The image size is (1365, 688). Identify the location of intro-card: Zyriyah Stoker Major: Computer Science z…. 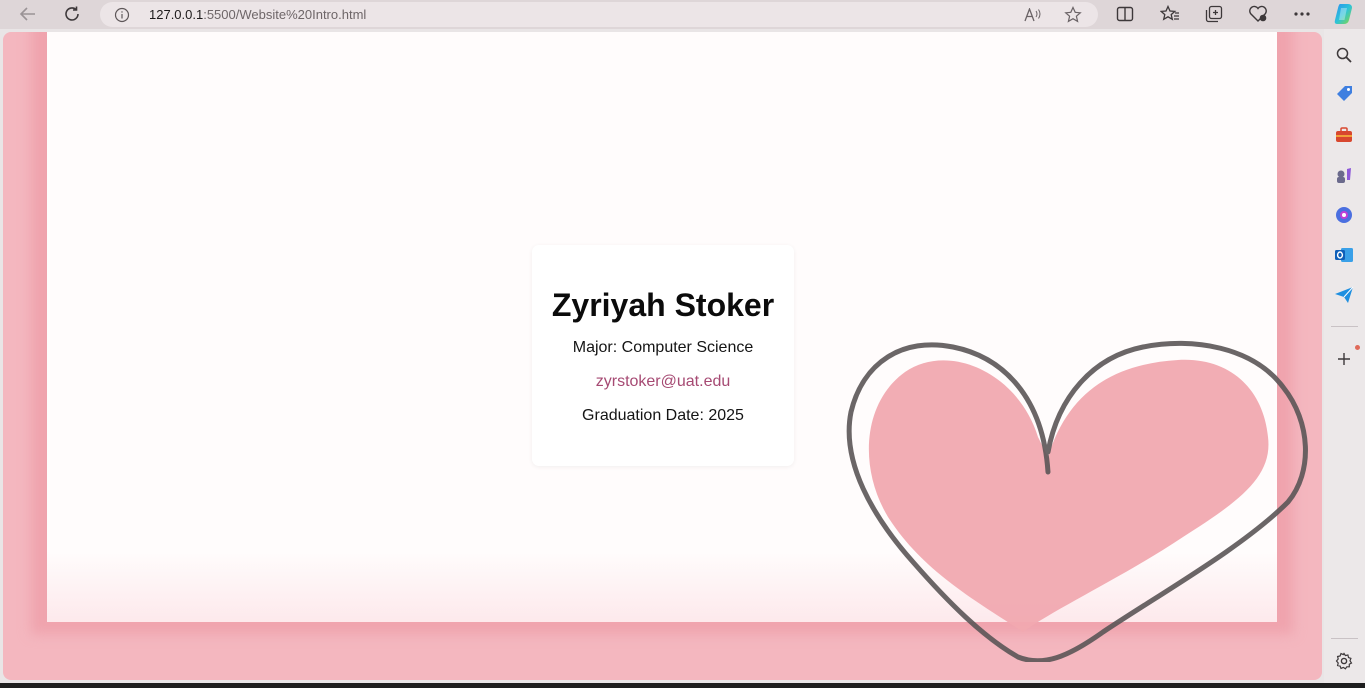
(663, 355).